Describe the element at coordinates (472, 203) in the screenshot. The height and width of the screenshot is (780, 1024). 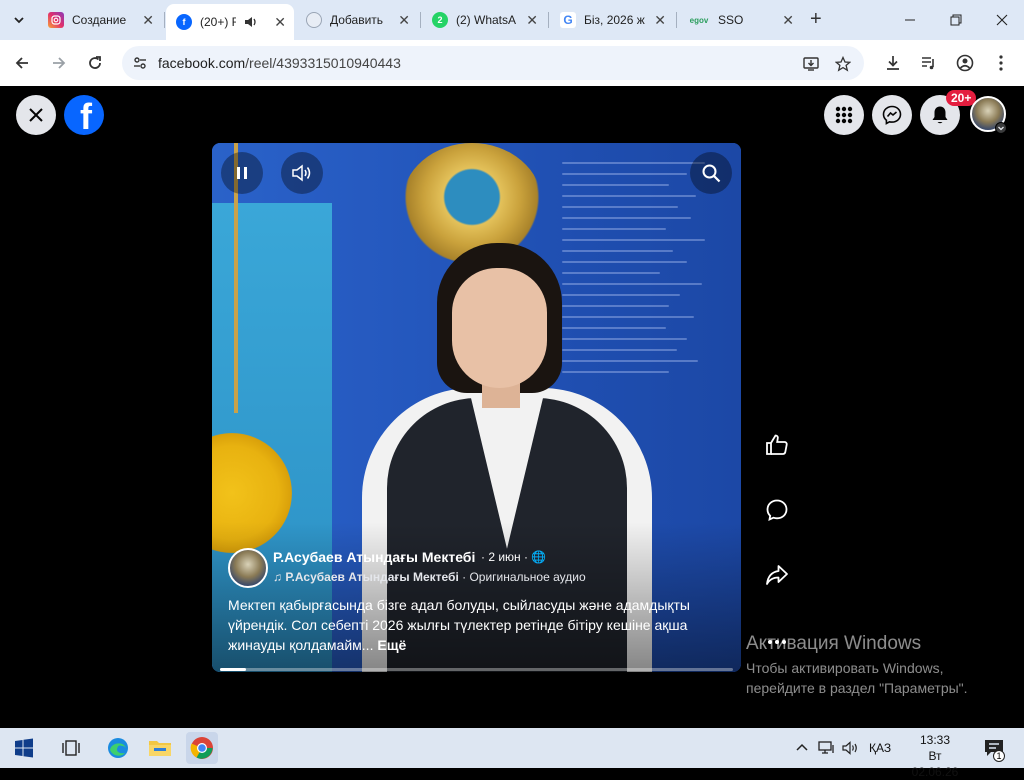
I see `emblem-image` at that location.